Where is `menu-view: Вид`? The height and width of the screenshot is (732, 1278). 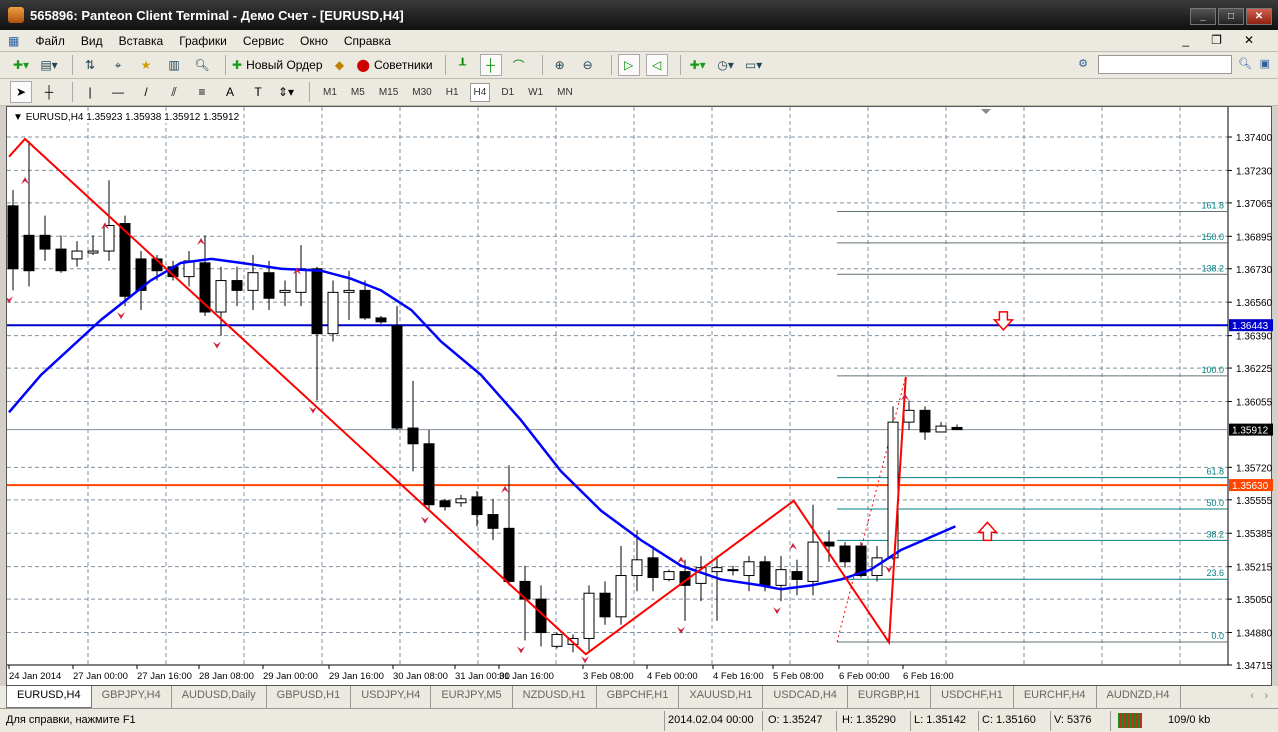 menu-view: Вид is located at coordinates (92, 41).